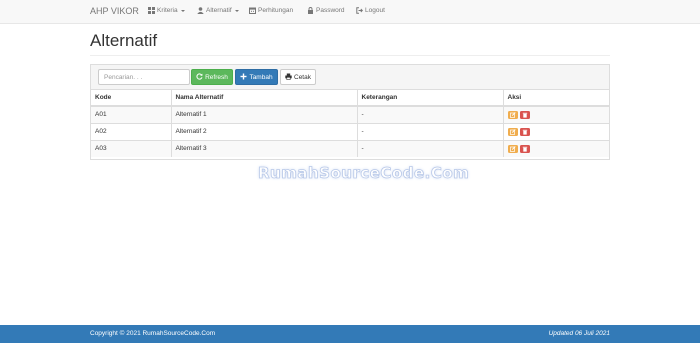 The image size is (700, 343). I want to click on nav-item-password: Password, so click(326, 10).